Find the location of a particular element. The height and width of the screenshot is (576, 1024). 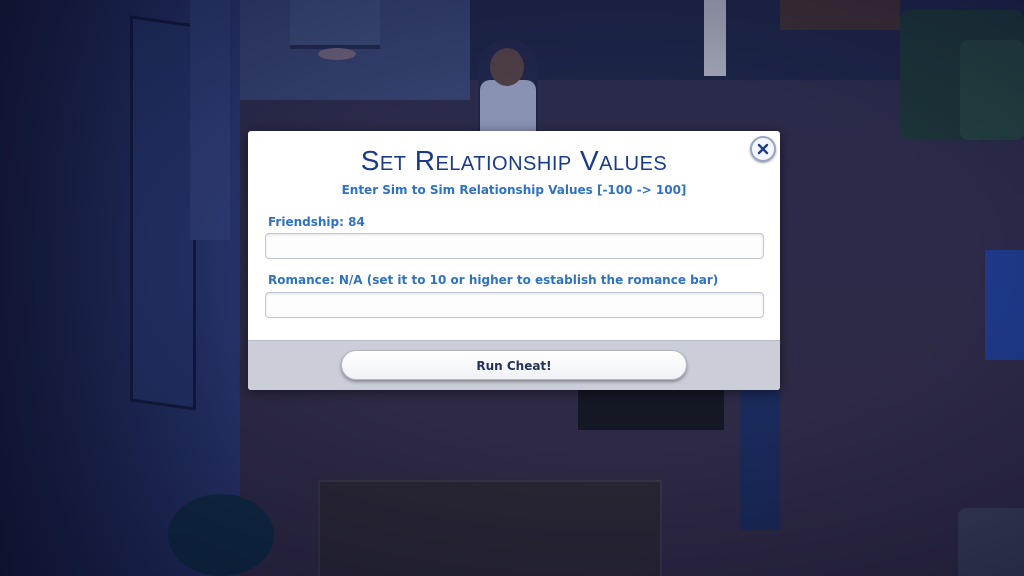

run-cheat-button: Run Cheat! is located at coordinates (514, 365).